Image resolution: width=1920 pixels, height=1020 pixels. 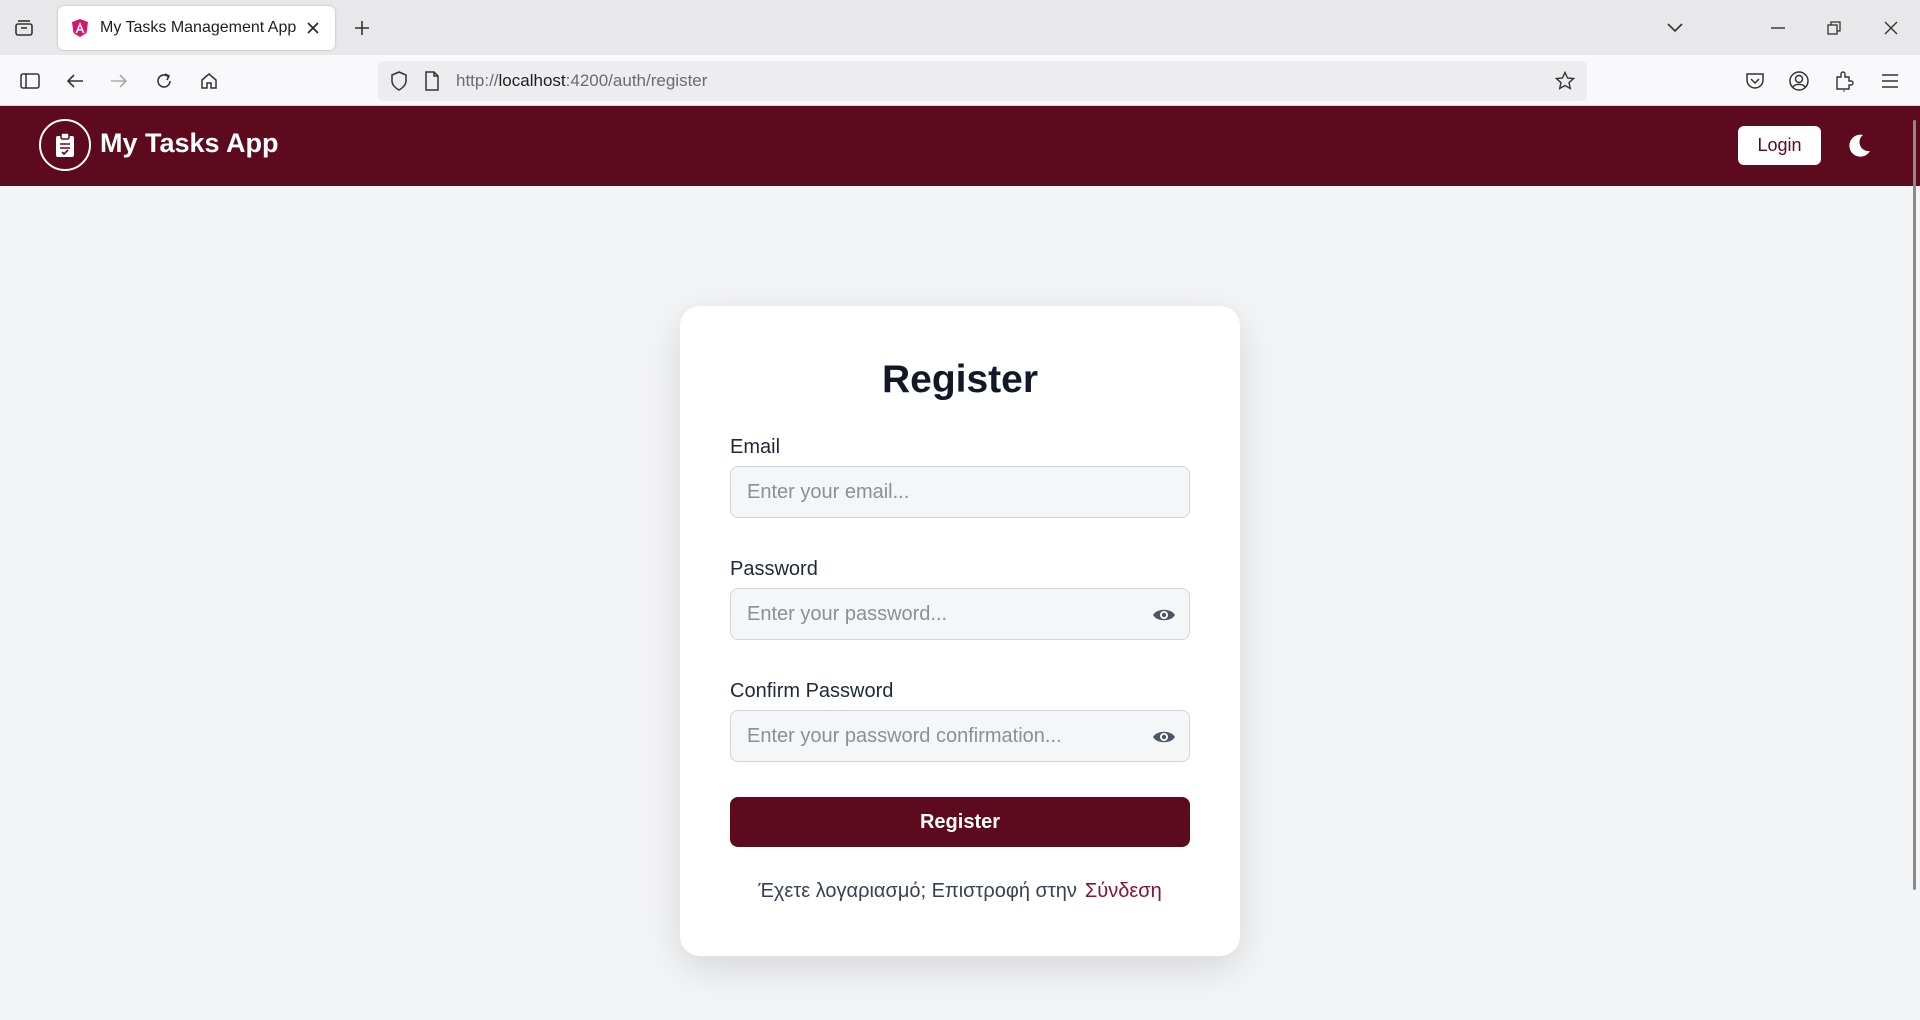 What do you see at coordinates (1675, 28) in the screenshot?
I see `chevron-down-icon` at bounding box center [1675, 28].